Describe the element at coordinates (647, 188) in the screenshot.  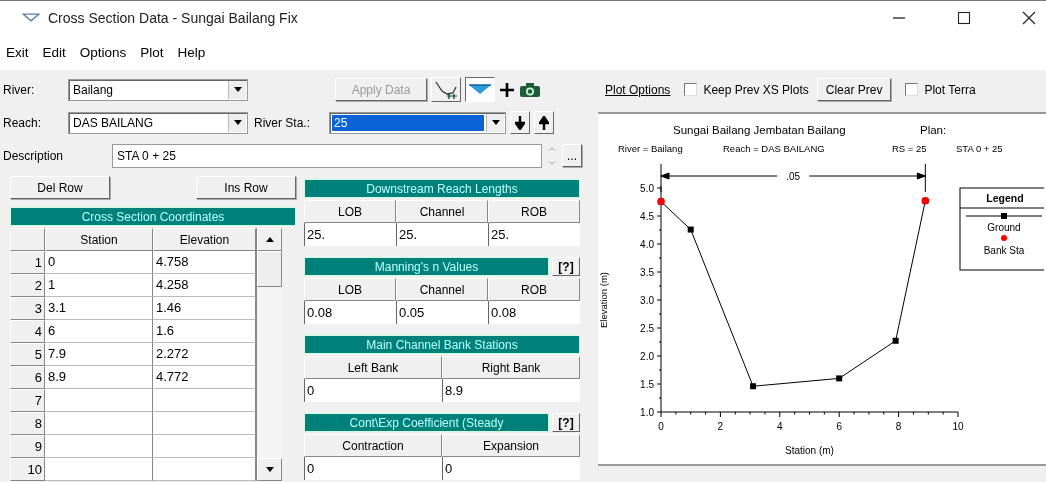
I see `y-tick-label: 5.0` at that location.